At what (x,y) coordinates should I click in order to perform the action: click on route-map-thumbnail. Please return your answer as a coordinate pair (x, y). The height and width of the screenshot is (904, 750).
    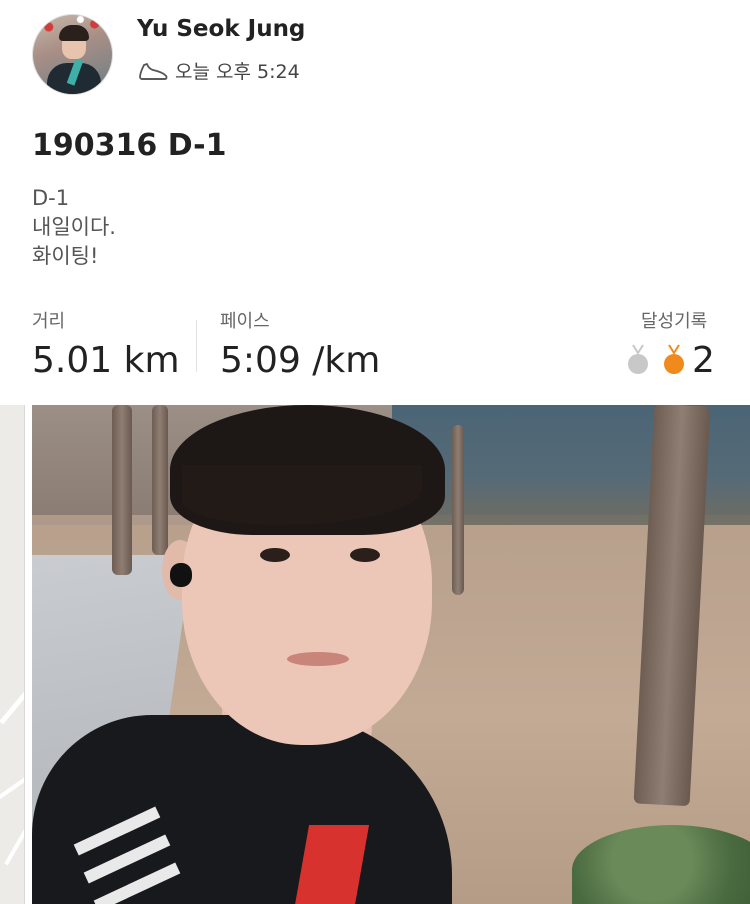
    Looking at the image, I should click on (12, 654).